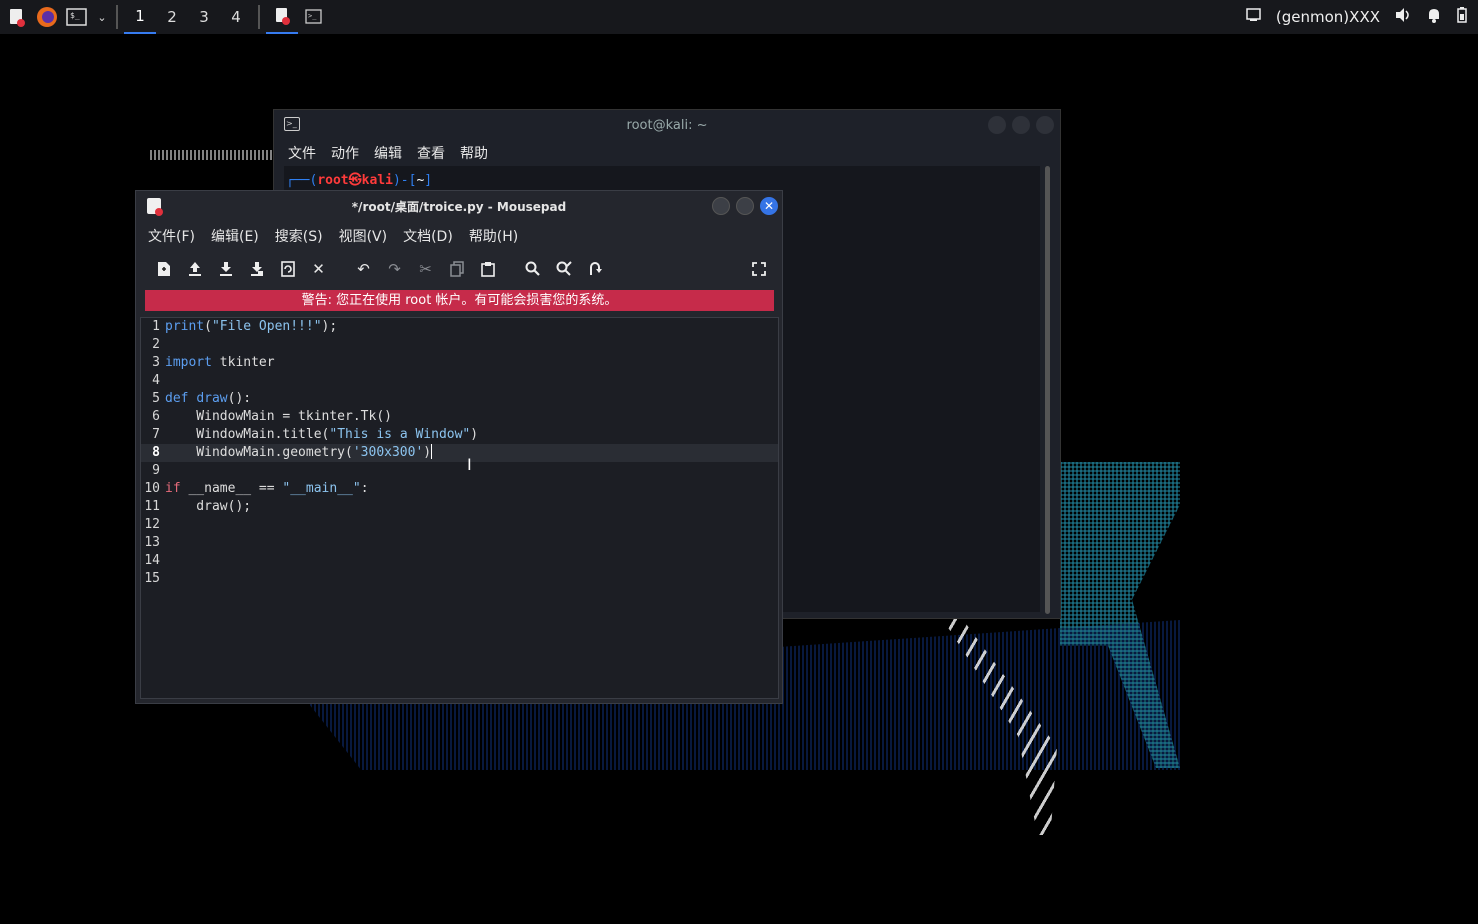 This screenshot has width=1478, height=924. I want to click on mousepad-app-icon, so click(155, 207).